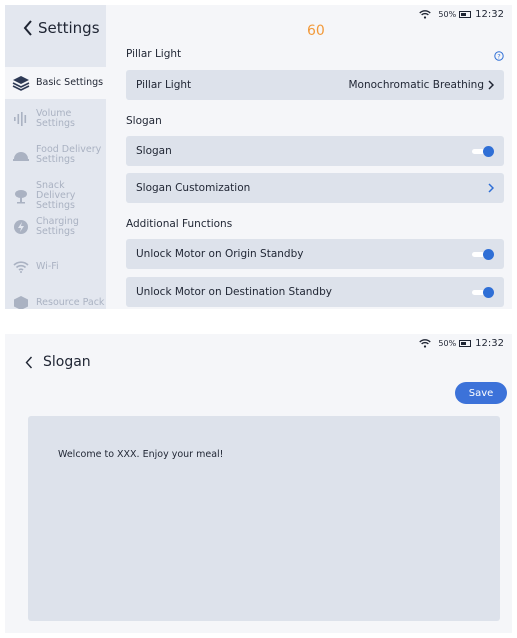 This screenshot has width=517, height=638. What do you see at coordinates (21, 155) in the screenshot?
I see `cloche-icon` at bounding box center [21, 155].